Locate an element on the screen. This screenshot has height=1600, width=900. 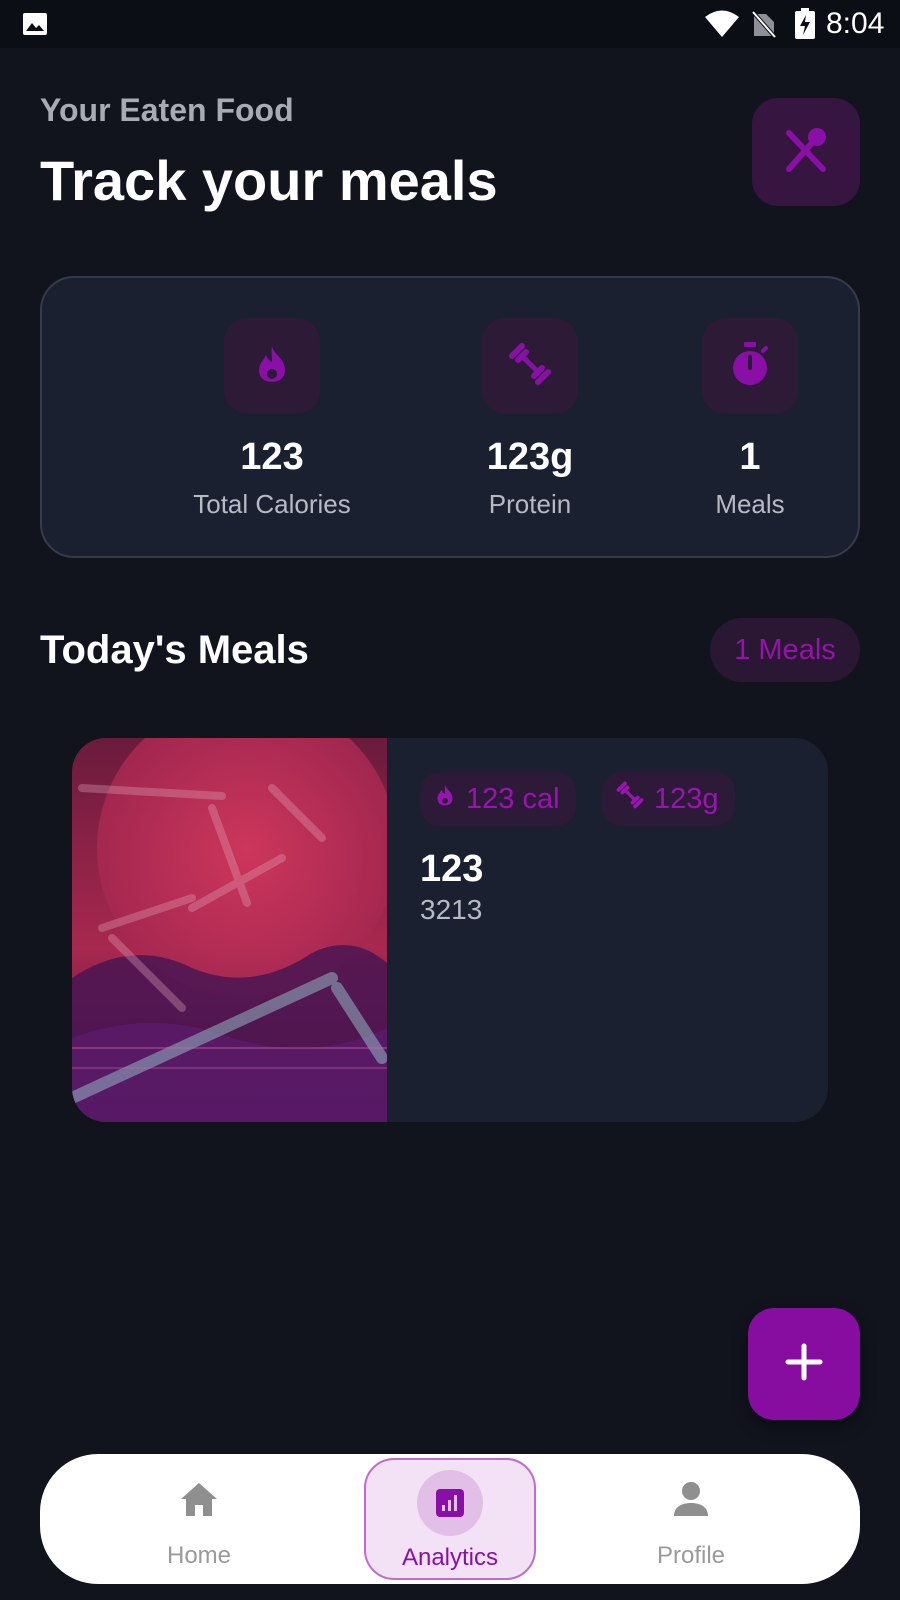
home-icon is located at coordinates (199, 1501).